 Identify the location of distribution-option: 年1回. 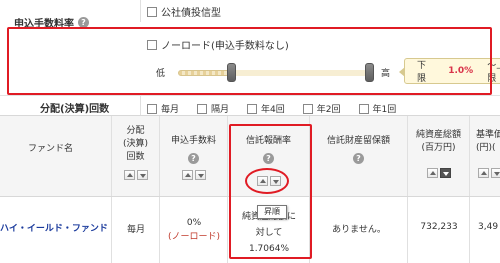
(377, 108).